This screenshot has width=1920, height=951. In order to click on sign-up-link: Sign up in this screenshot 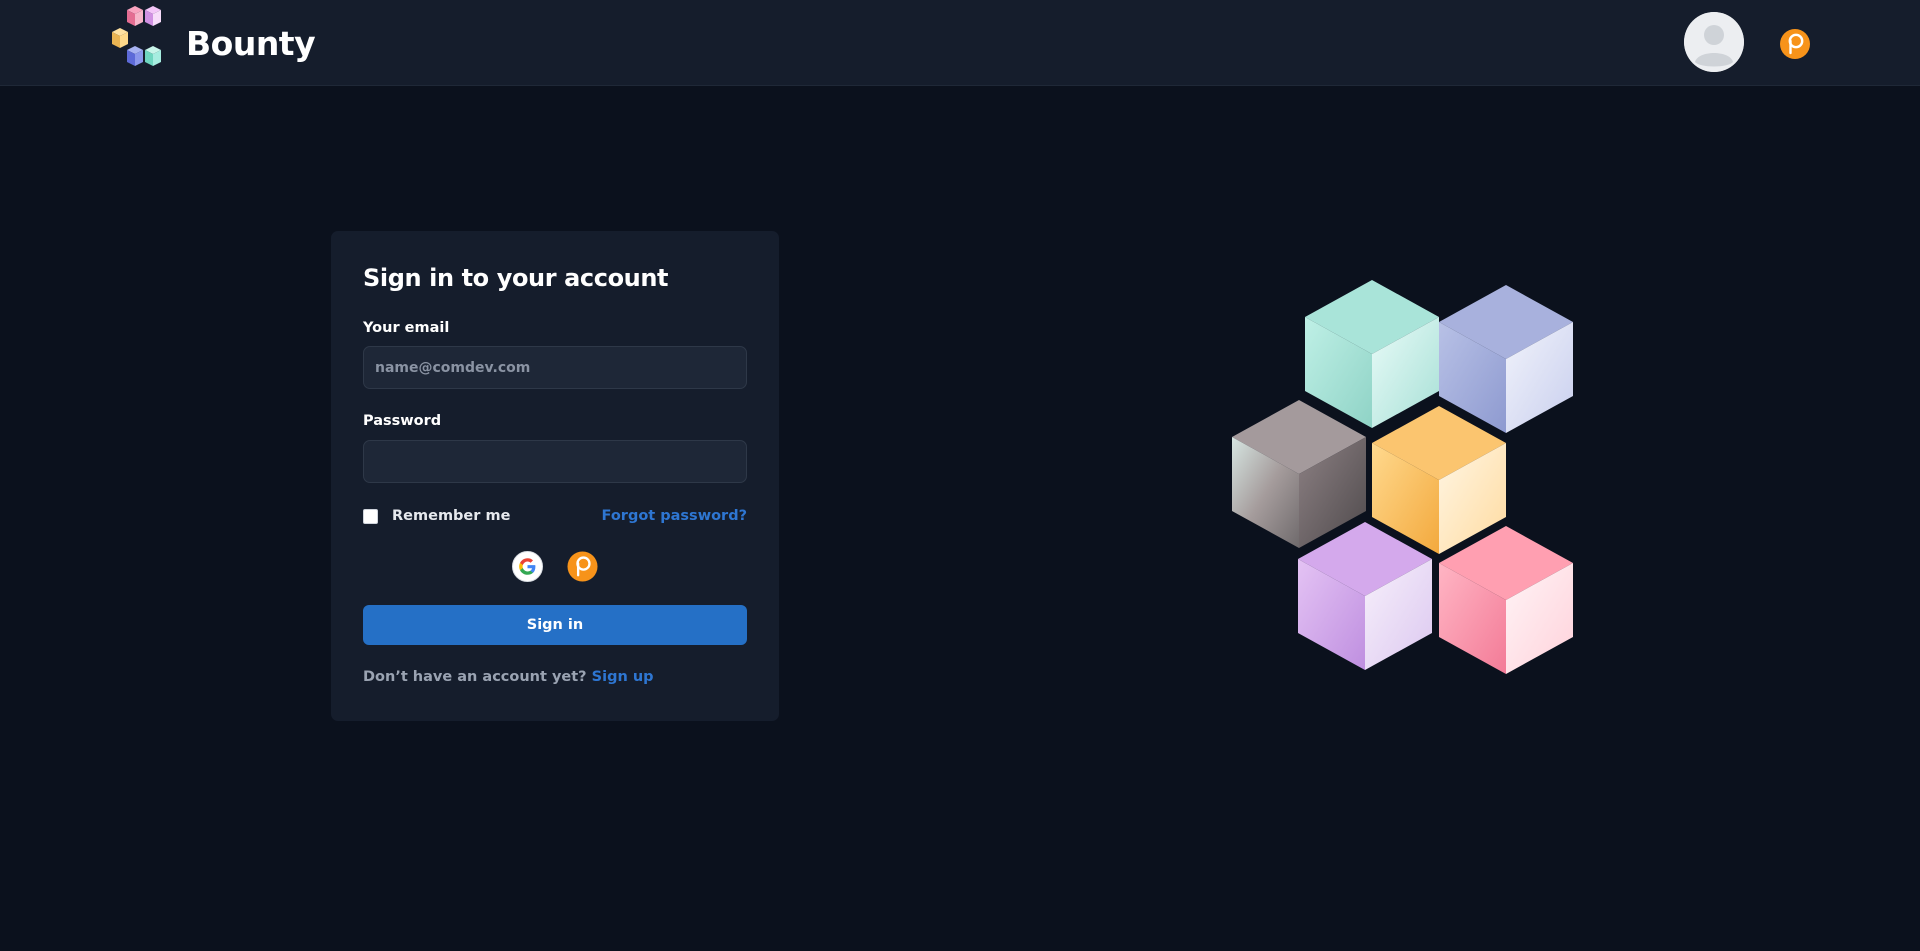, I will do `click(623, 677)`.